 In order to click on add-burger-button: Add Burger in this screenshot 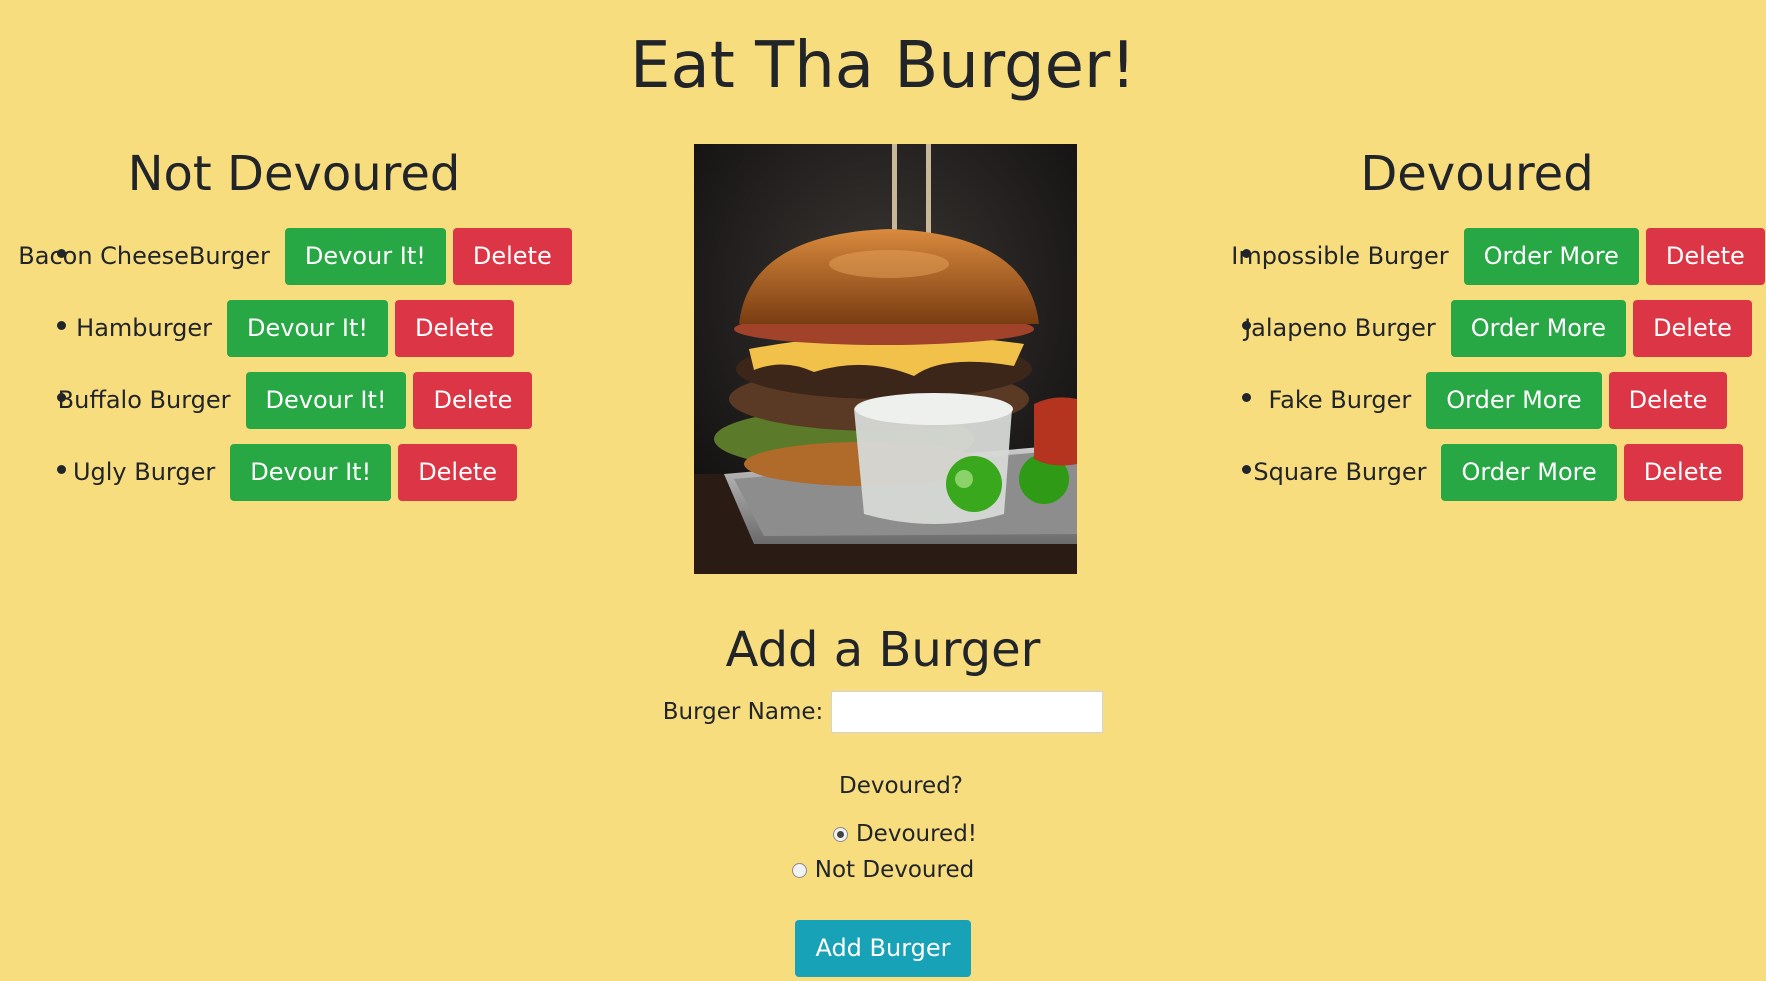, I will do `click(883, 948)`.